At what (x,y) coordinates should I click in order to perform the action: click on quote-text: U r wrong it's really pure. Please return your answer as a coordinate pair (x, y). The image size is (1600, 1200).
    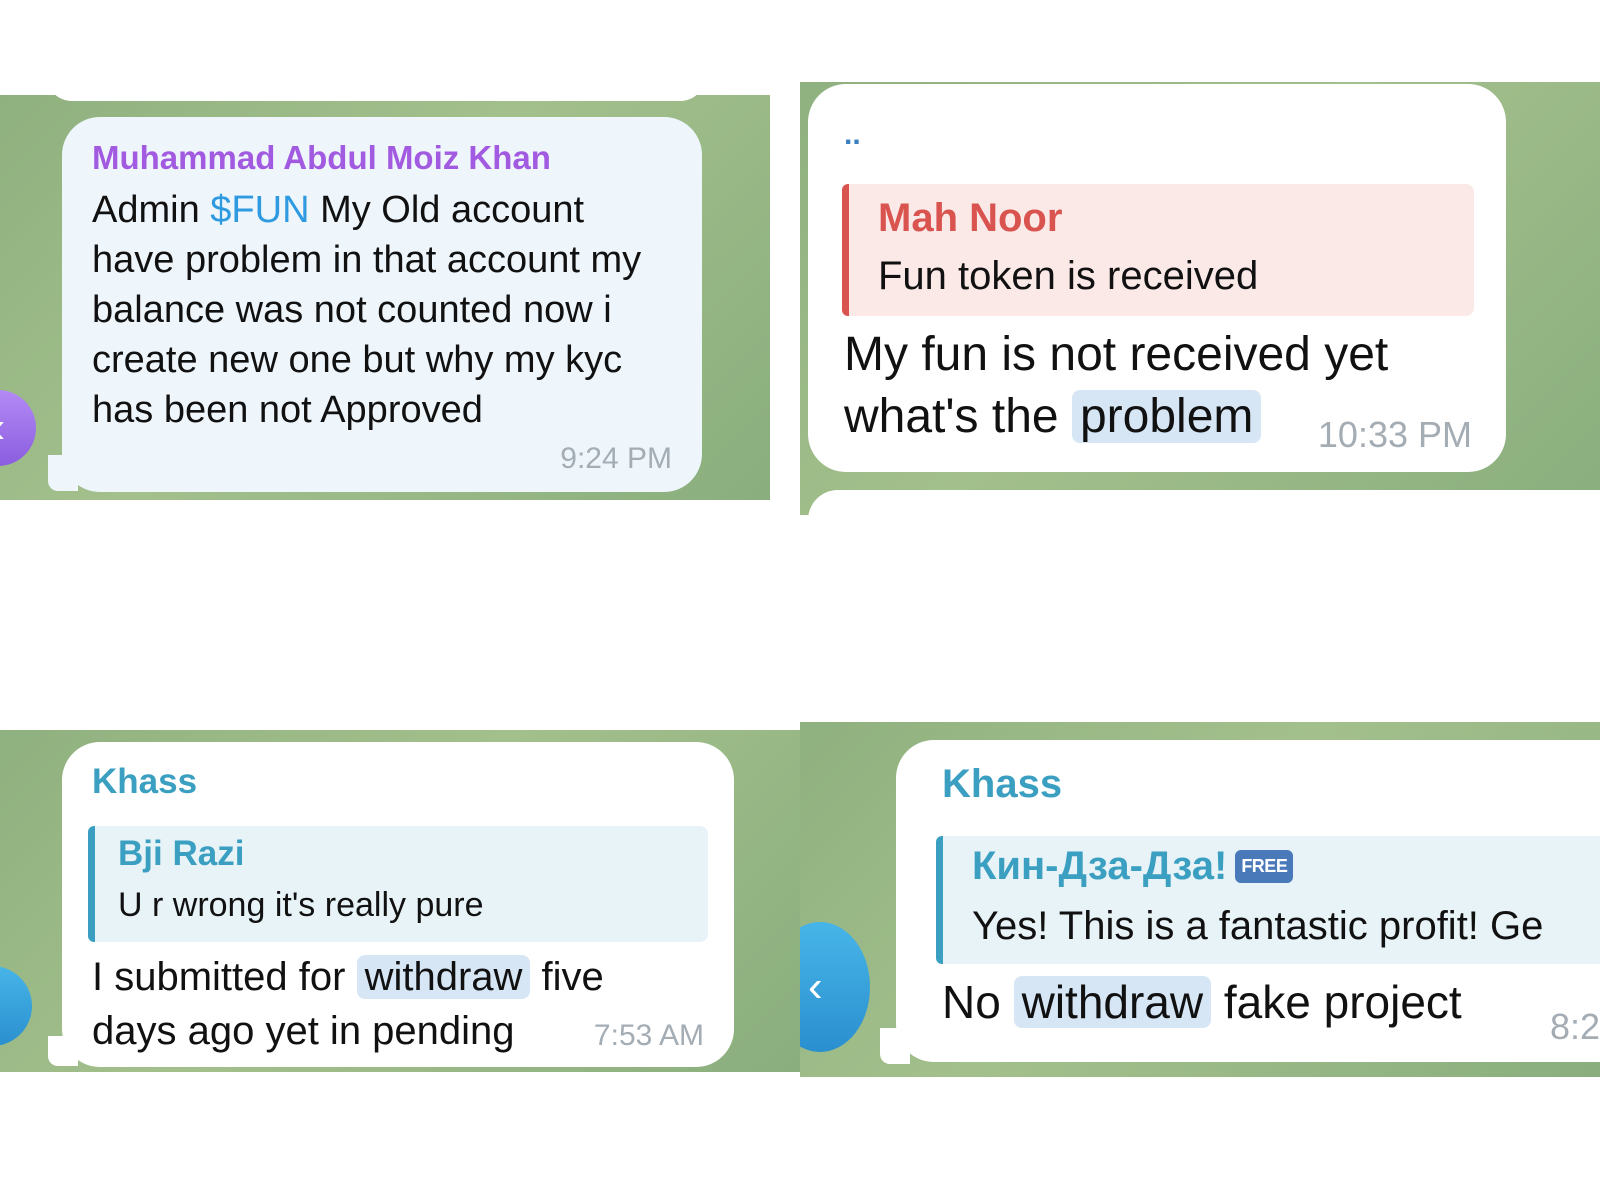
    Looking at the image, I should click on (301, 905).